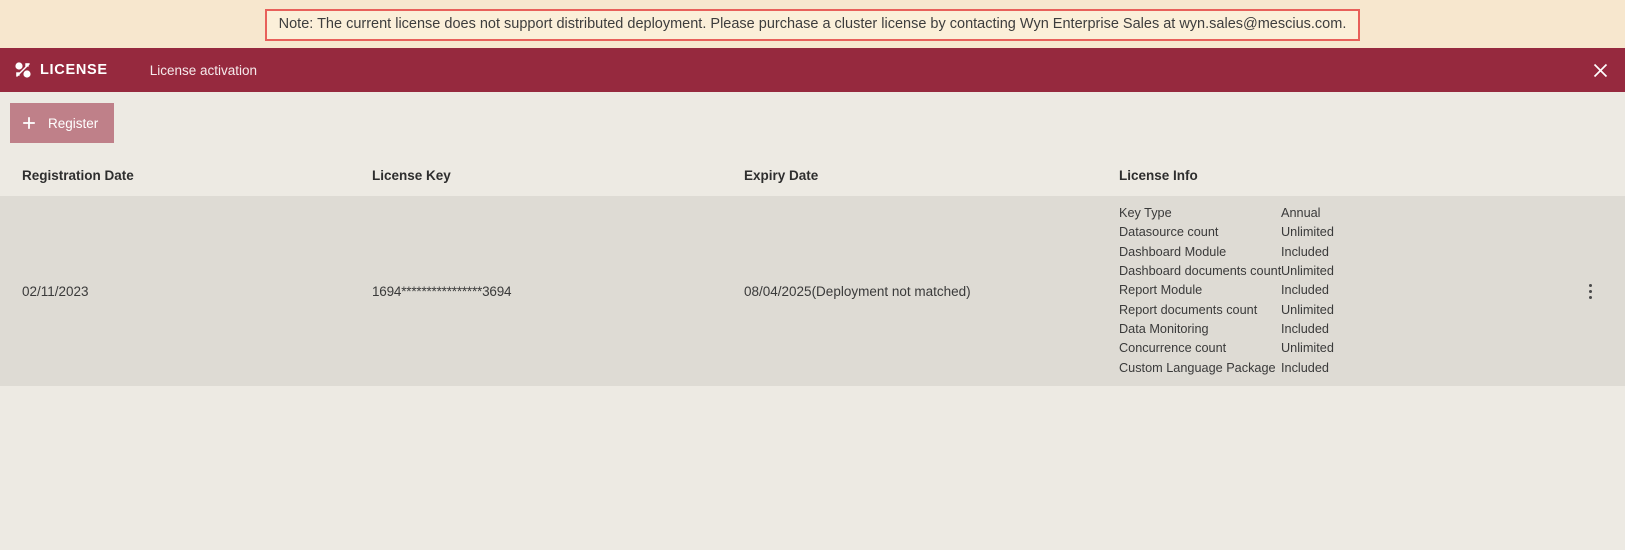 The width and height of the screenshot is (1625, 550). Describe the element at coordinates (1173, 251) in the screenshot. I see `license-info-label: Dashboard Module` at that location.